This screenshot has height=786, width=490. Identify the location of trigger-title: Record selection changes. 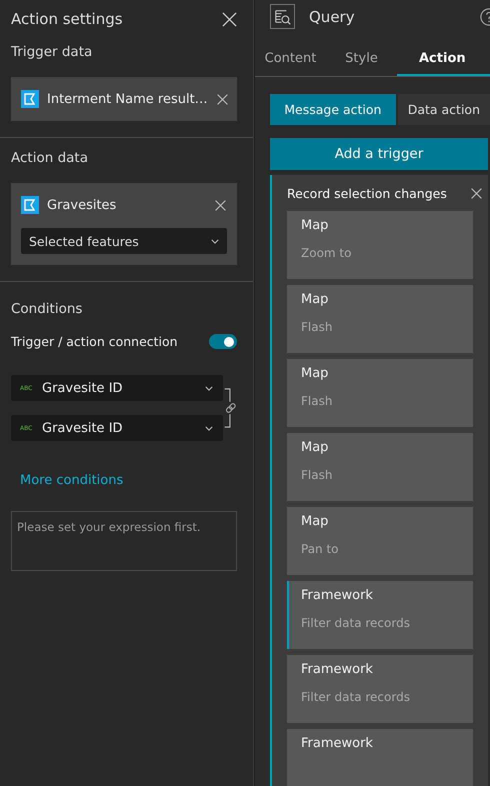
(367, 193).